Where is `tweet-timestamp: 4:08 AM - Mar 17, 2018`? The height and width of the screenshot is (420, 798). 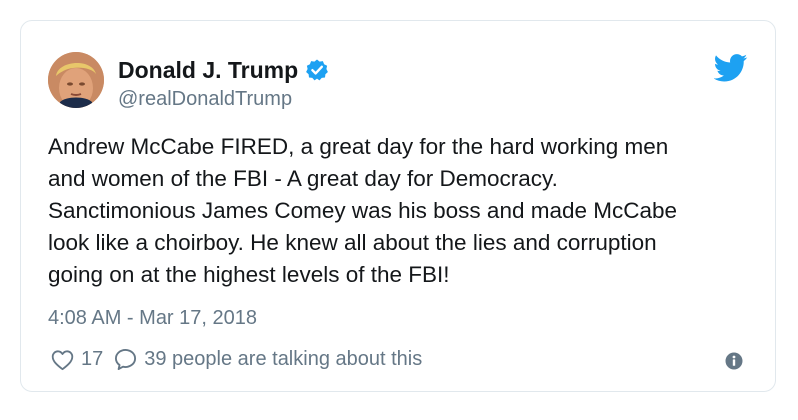
tweet-timestamp: 4:08 AM - Mar 17, 2018 is located at coordinates (152, 318).